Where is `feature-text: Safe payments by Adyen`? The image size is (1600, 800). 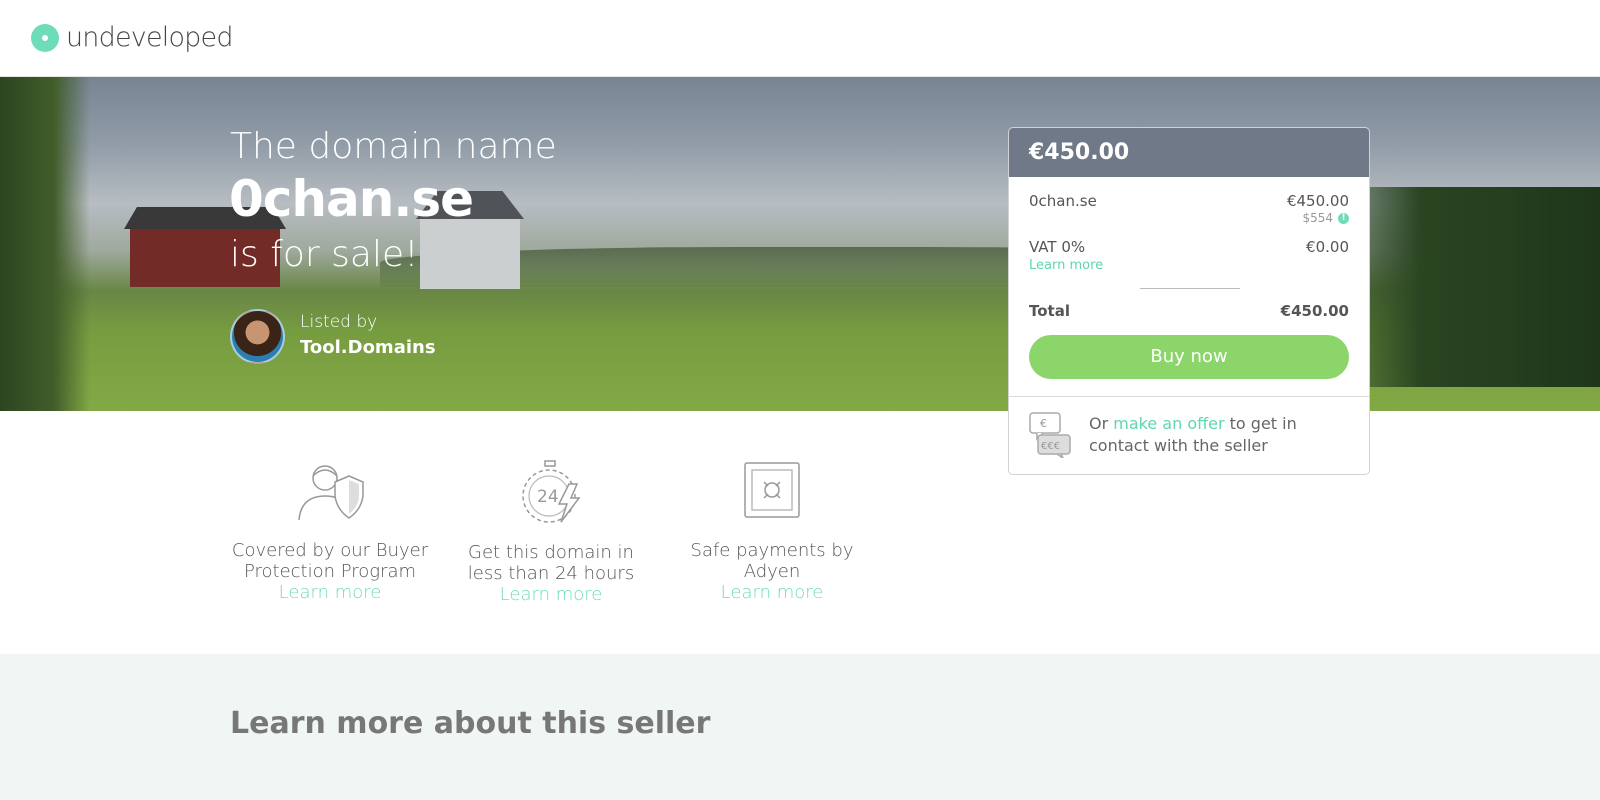 feature-text: Safe payments by Adyen is located at coordinates (772, 561).